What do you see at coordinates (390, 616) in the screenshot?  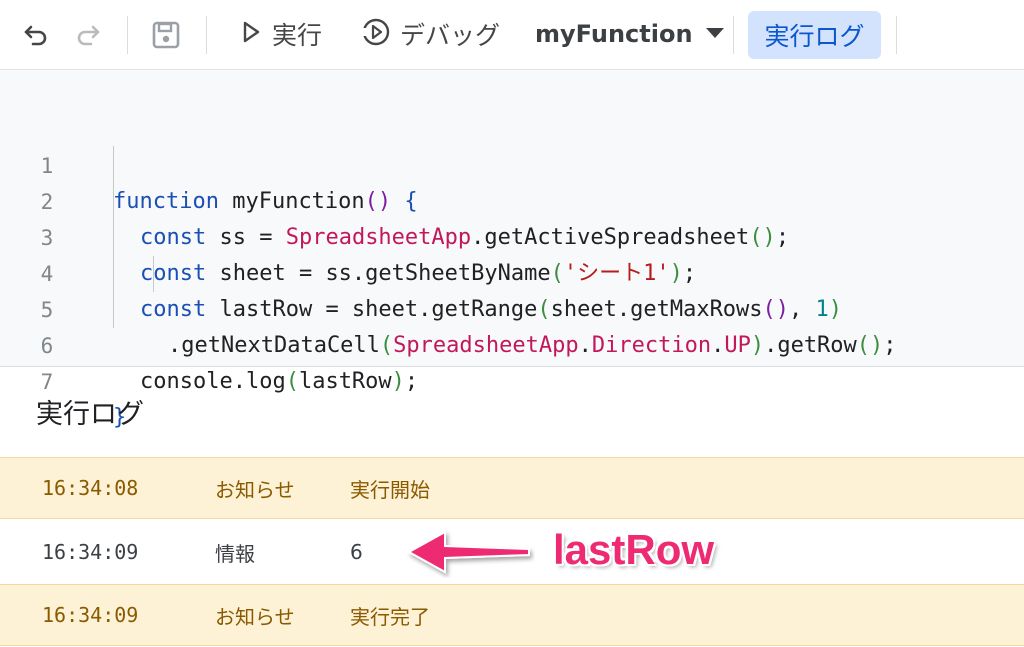 I see `log-message: 実行完了` at bounding box center [390, 616].